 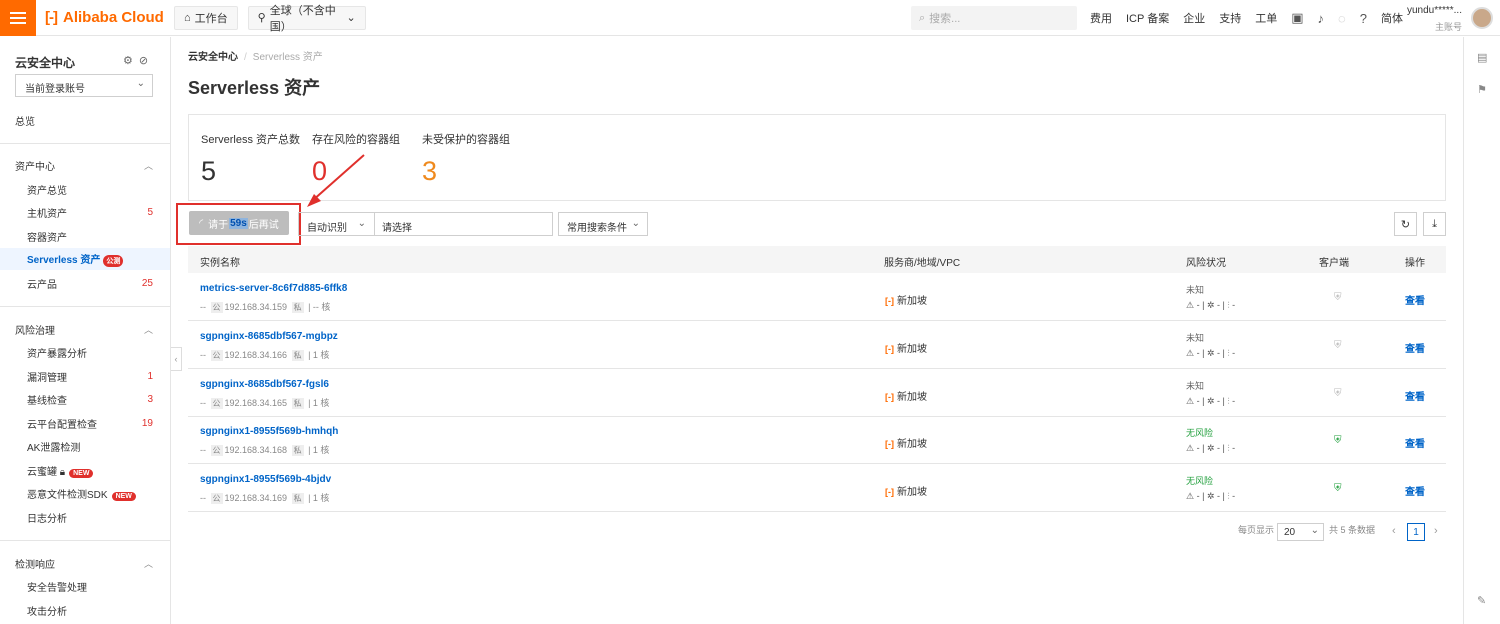 I want to click on next-page-icon: ›, so click(x=1436, y=531).